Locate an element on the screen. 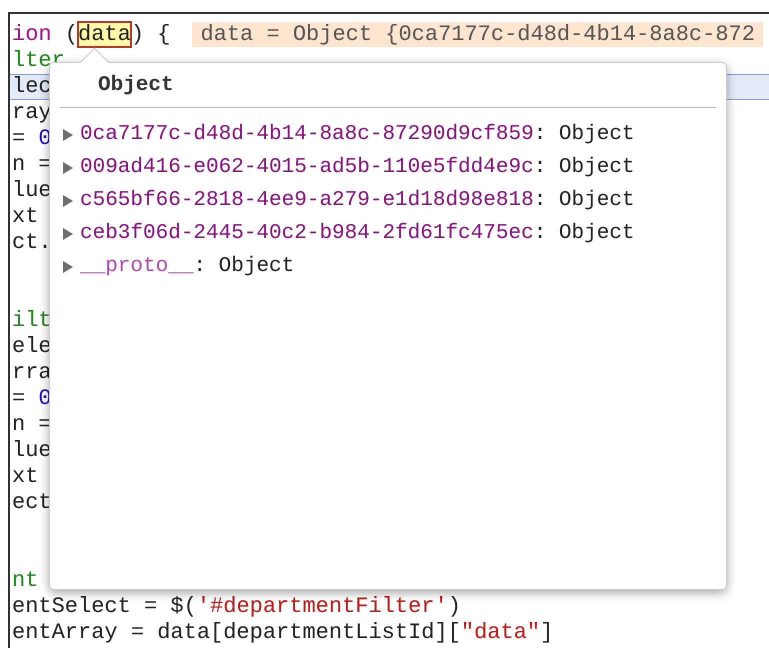 The height and width of the screenshot is (648, 769). code-text: entArray = data[departmentListId][ is located at coordinates (236, 632).